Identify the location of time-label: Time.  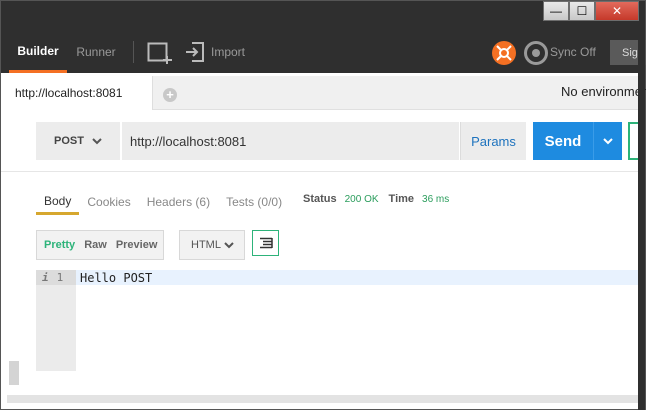
(401, 199).